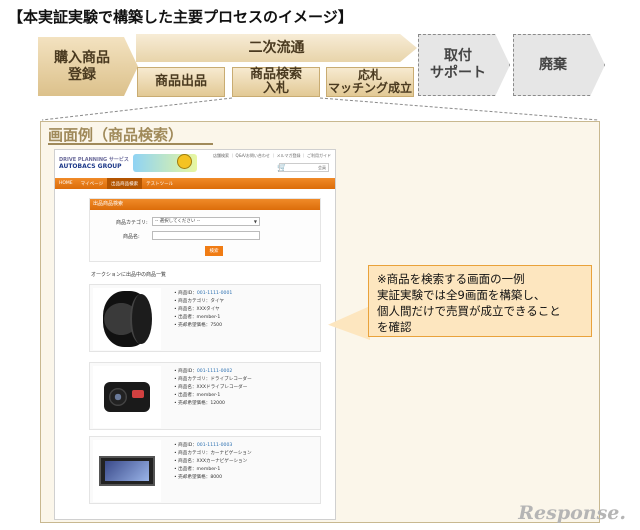 This screenshot has width=640, height=530. What do you see at coordinates (206, 235) in the screenshot?
I see `product-name-input` at bounding box center [206, 235].